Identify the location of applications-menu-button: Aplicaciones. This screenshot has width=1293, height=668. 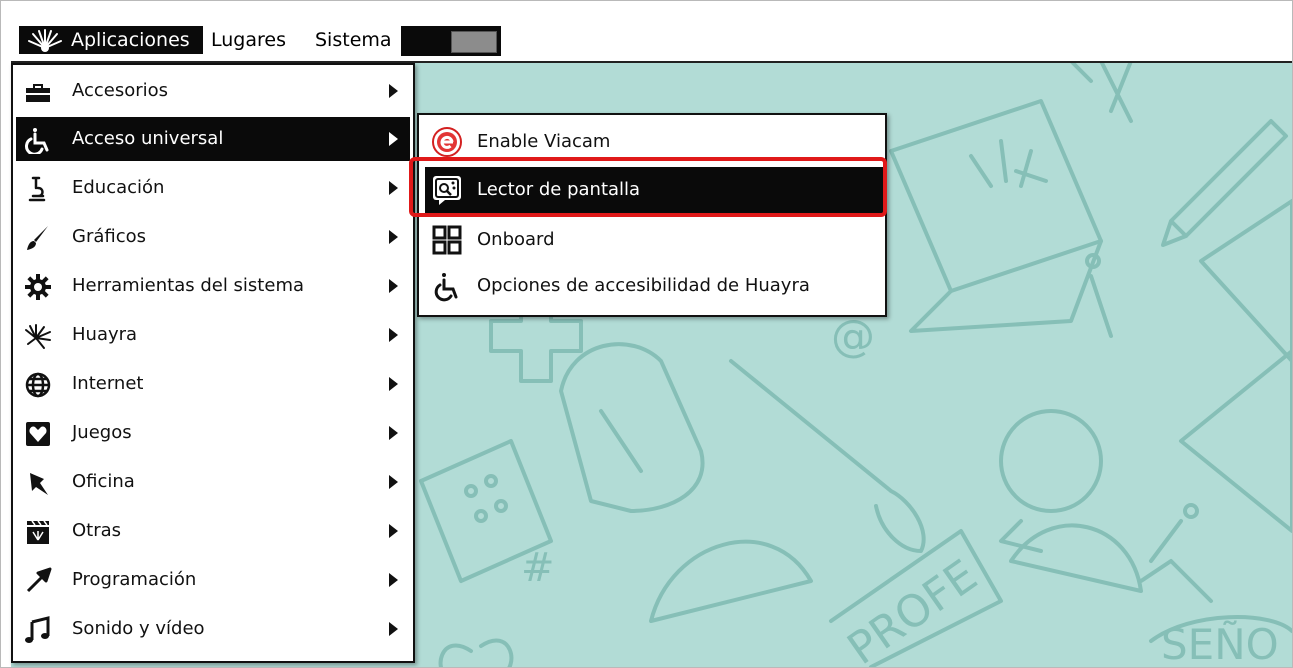
(111, 40).